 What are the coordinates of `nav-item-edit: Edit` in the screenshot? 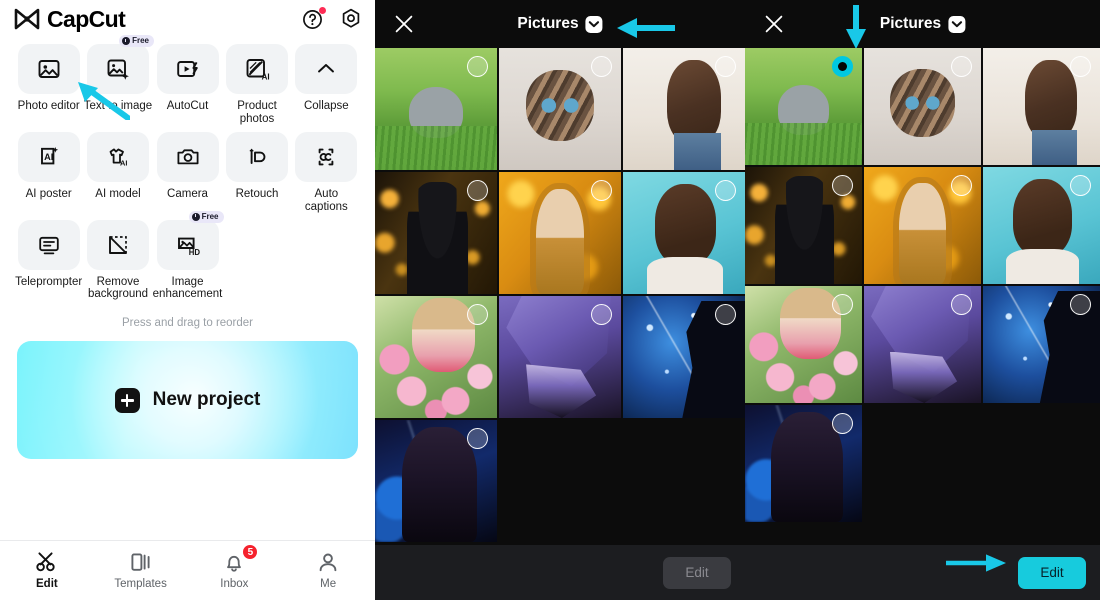 It's located at (47, 570).